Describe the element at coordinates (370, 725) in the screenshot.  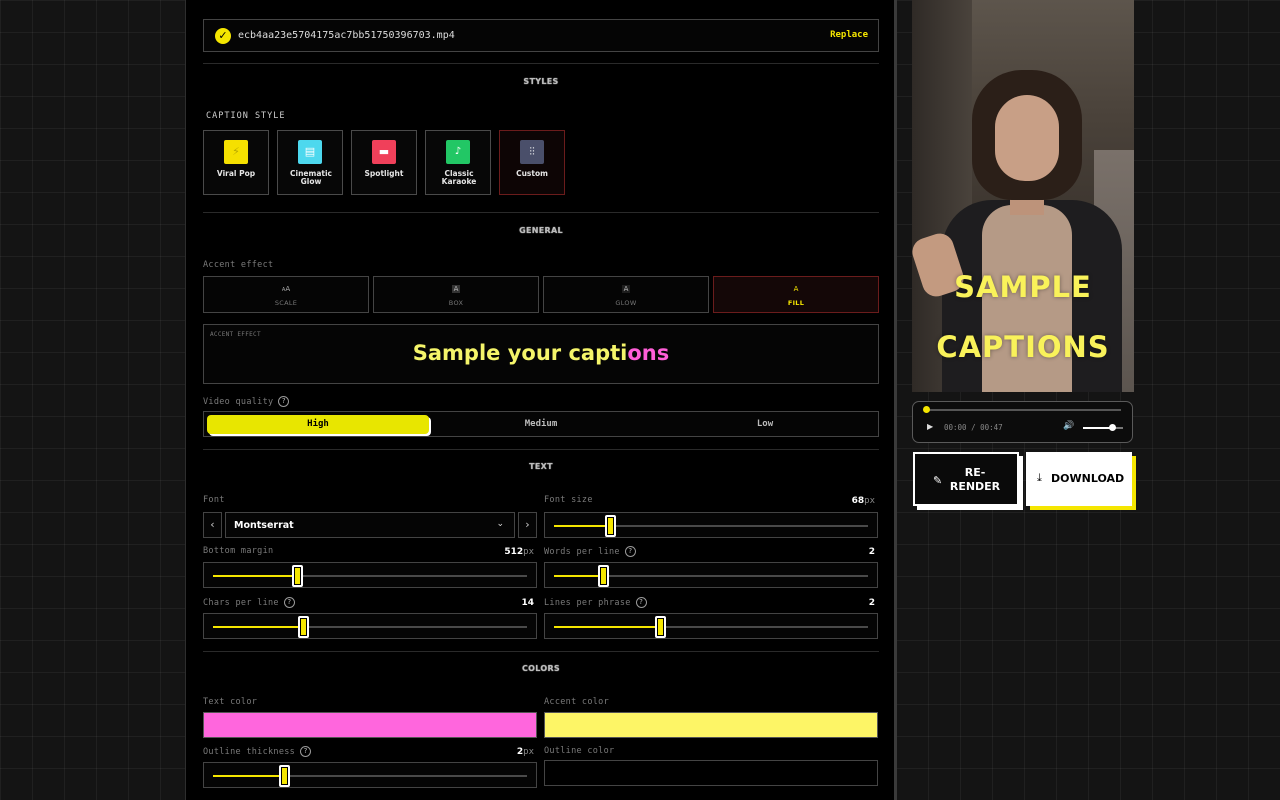
I see `text-color-swatch` at that location.